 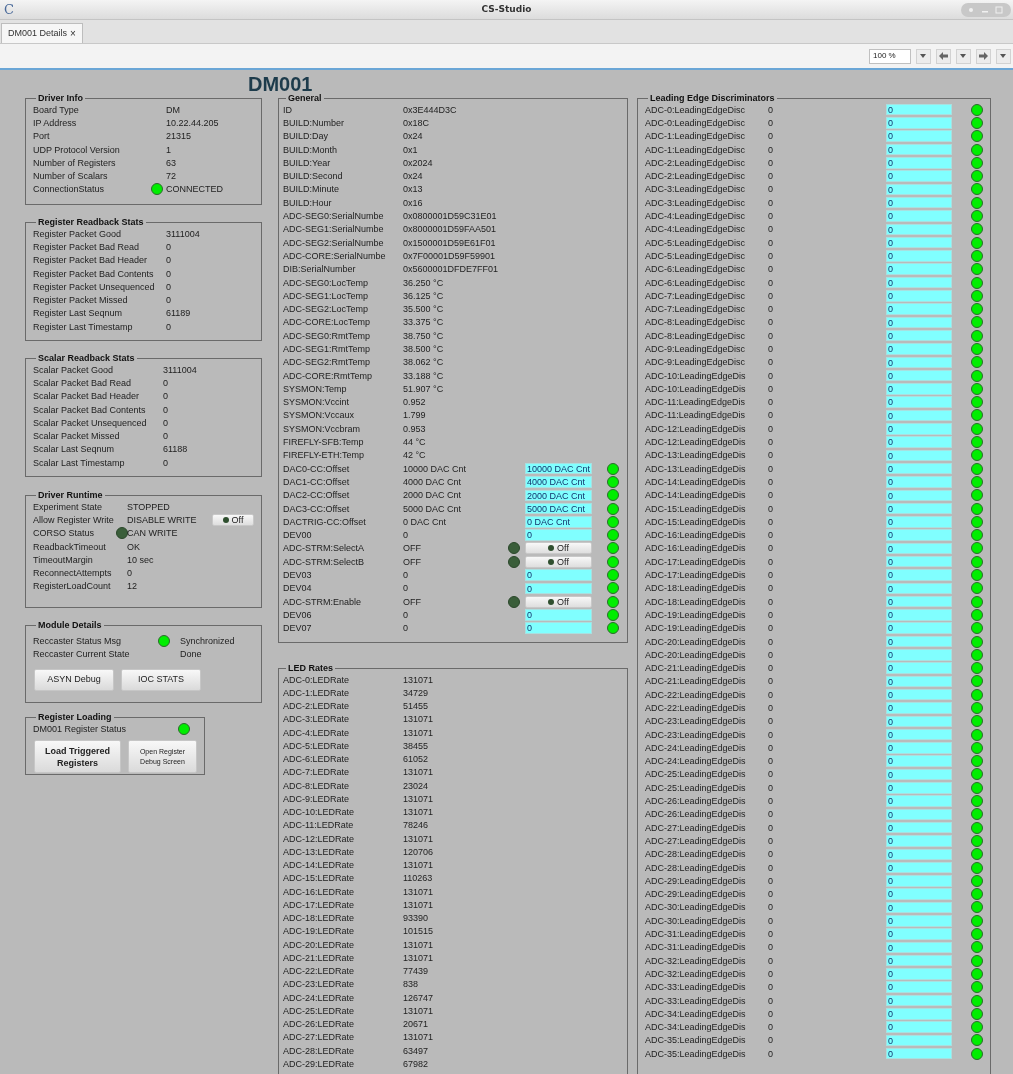 I want to click on value-input: 0 DAC Cnt, so click(x=558, y=522).